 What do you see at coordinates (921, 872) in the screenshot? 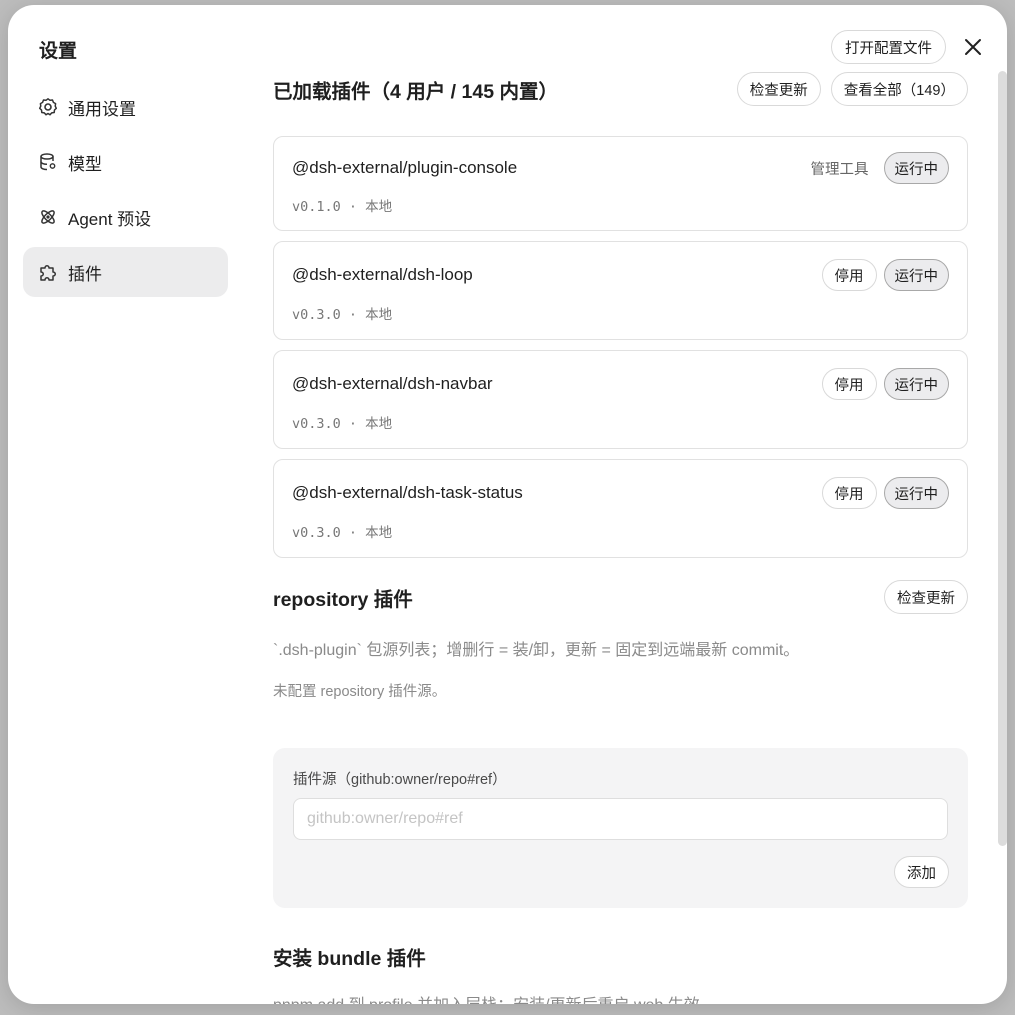
I see `add-button: 添加` at bounding box center [921, 872].